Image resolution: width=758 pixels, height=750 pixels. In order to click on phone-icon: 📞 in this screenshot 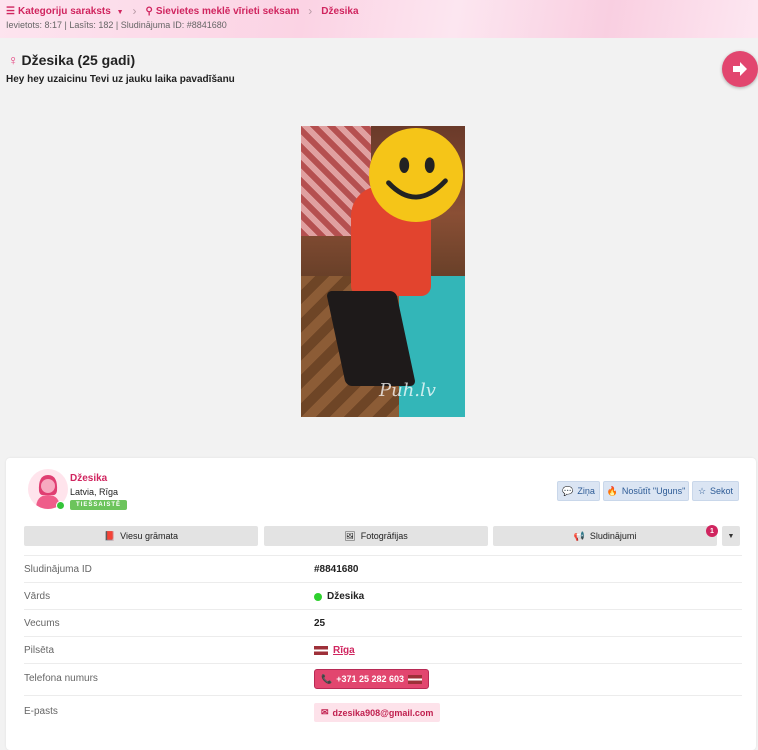, I will do `click(327, 678)`.